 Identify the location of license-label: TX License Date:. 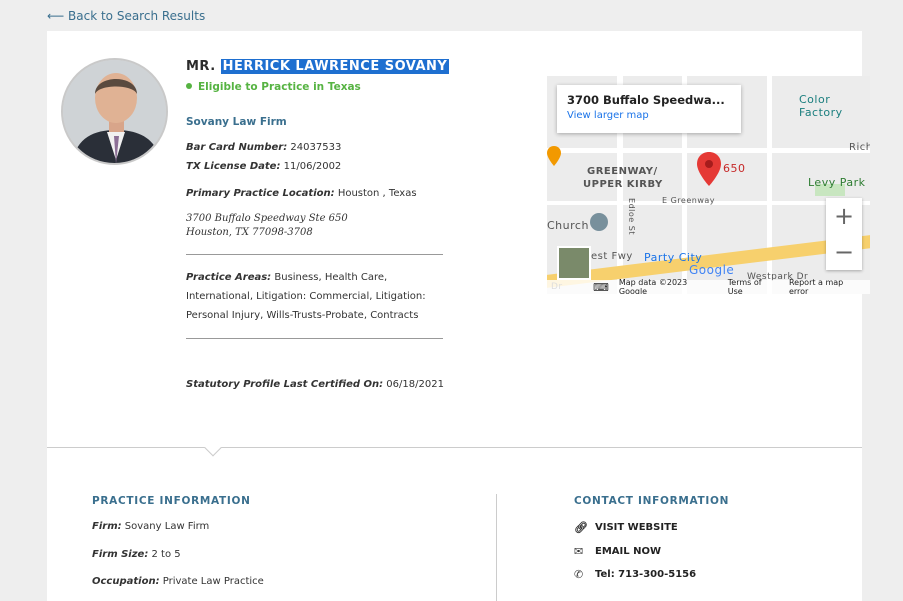
(233, 166).